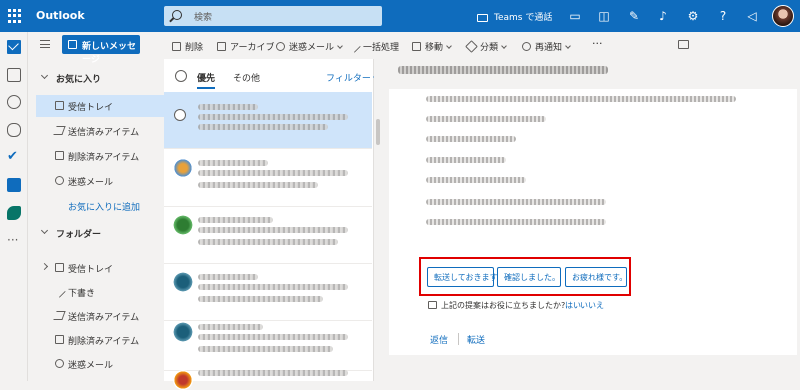 The width and height of the screenshot is (800, 390). What do you see at coordinates (752, 16) in the screenshot?
I see `megaphone-icon: ◁` at bounding box center [752, 16].